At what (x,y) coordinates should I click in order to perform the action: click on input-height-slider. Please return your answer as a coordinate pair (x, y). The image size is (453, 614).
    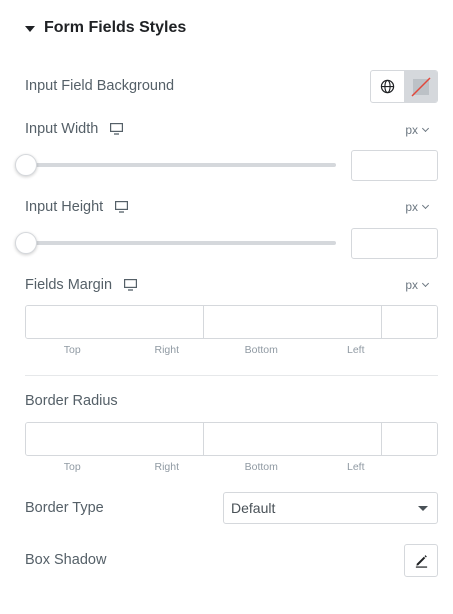
    Looking at the image, I should click on (175, 243).